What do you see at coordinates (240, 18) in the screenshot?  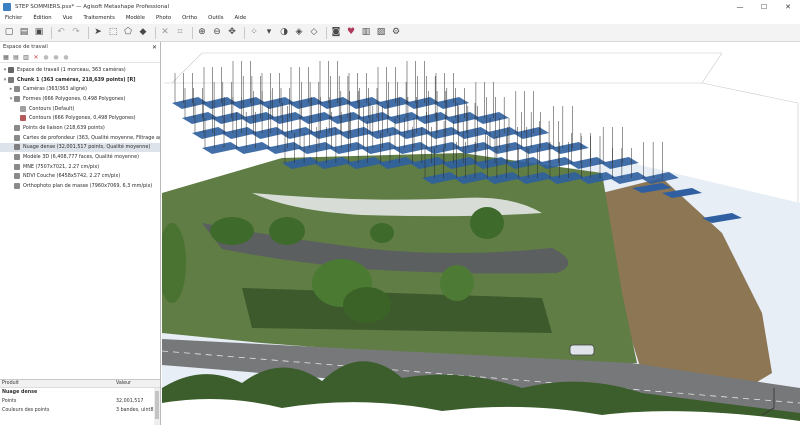 I see `menu-aide: Aide` at bounding box center [240, 18].